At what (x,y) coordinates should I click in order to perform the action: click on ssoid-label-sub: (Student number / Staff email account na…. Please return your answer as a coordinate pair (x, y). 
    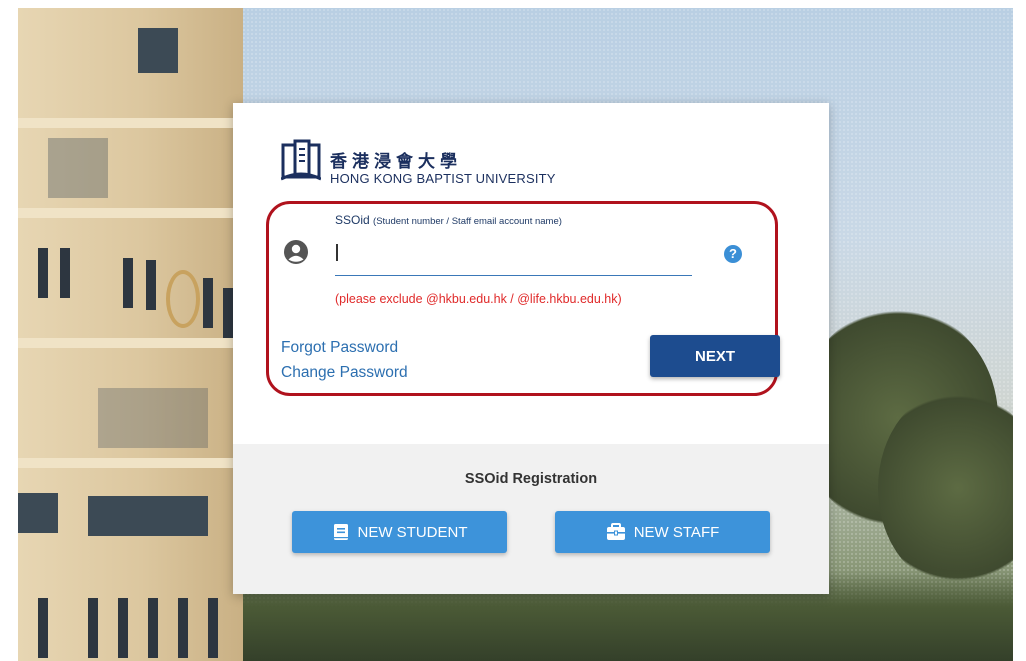
    Looking at the image, I should click on (467, 221).